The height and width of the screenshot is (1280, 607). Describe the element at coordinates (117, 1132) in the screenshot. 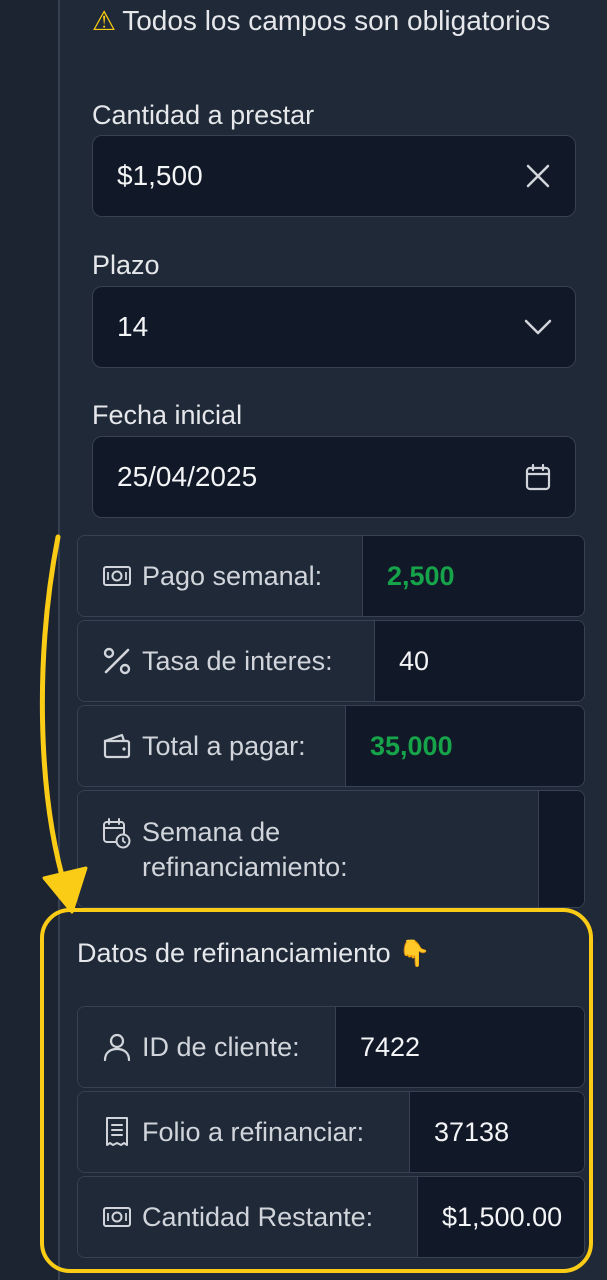

I see `receipt-icon` at that location.